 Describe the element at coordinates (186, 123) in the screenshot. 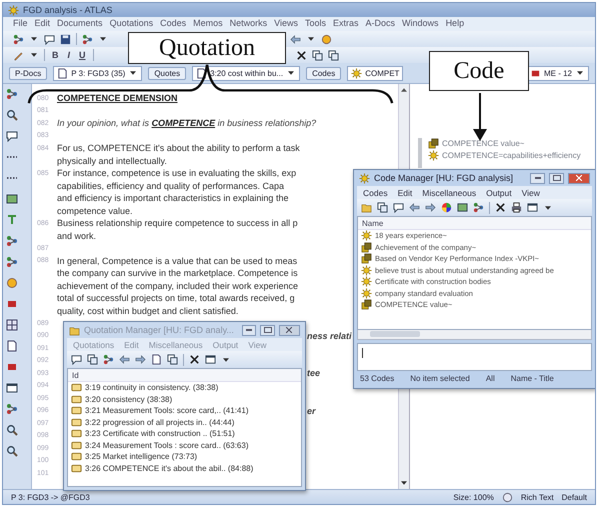

I see `document-text: In your opinion, what is COMPETENCE in business relationship?` at that location.